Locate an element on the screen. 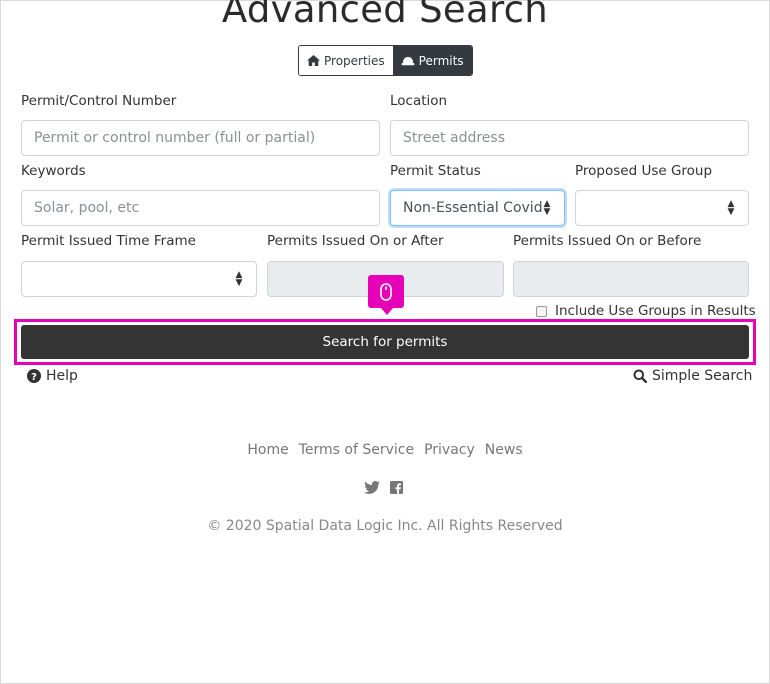 Image resolution: width=770 pixels, height=684 pixels. simple-search-link: Simple Search is located at coordinates (692, 376).